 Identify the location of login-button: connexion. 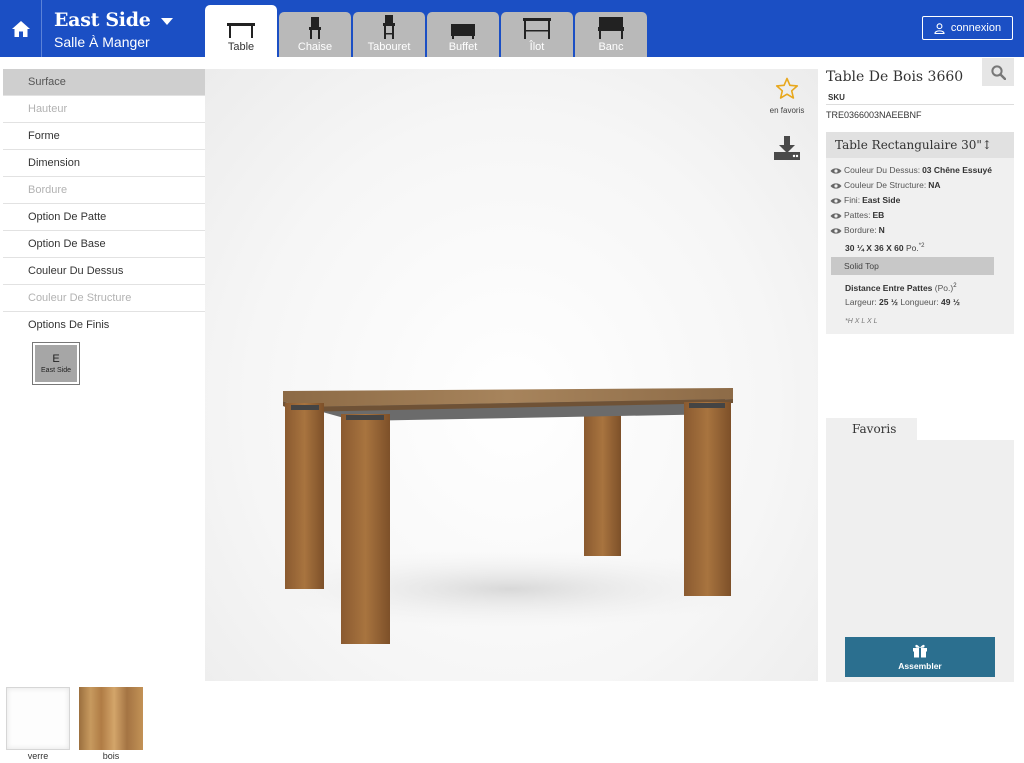
(967, 28).